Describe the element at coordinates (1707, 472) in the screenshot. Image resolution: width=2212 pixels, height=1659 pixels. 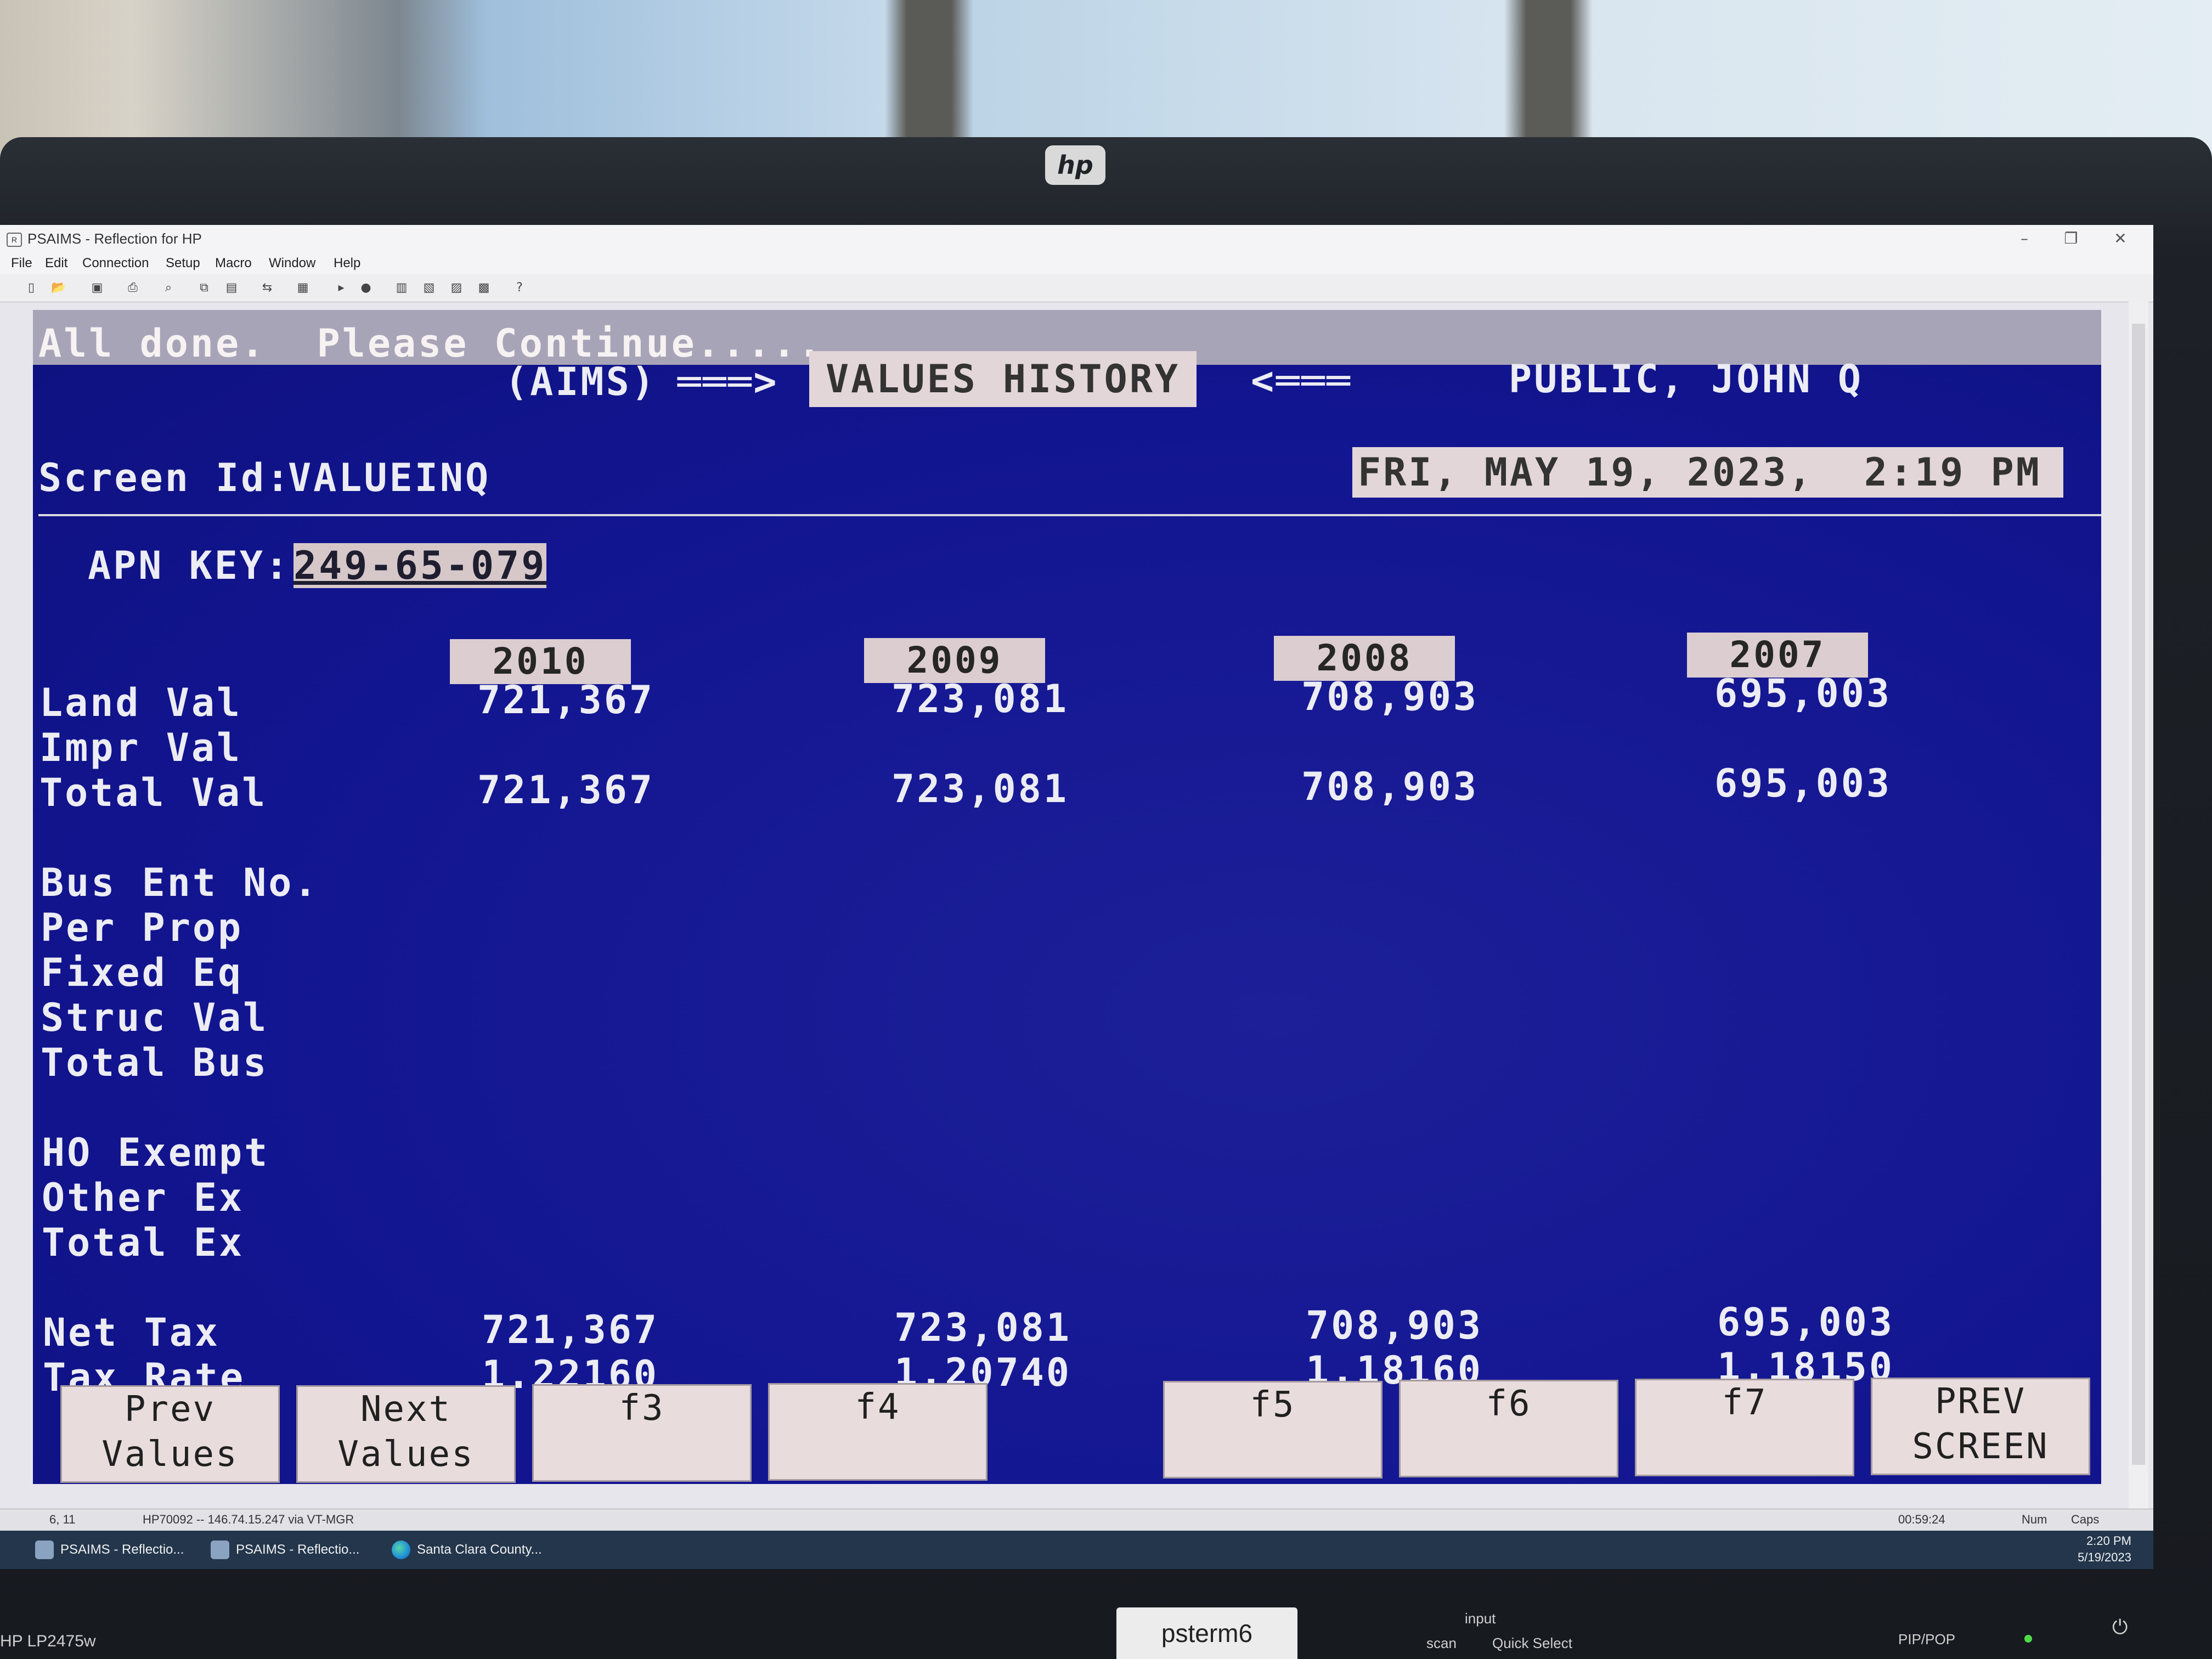
I see `datetime-field: FRI, MAY 19, 2023, 2:19 PM` at that location.